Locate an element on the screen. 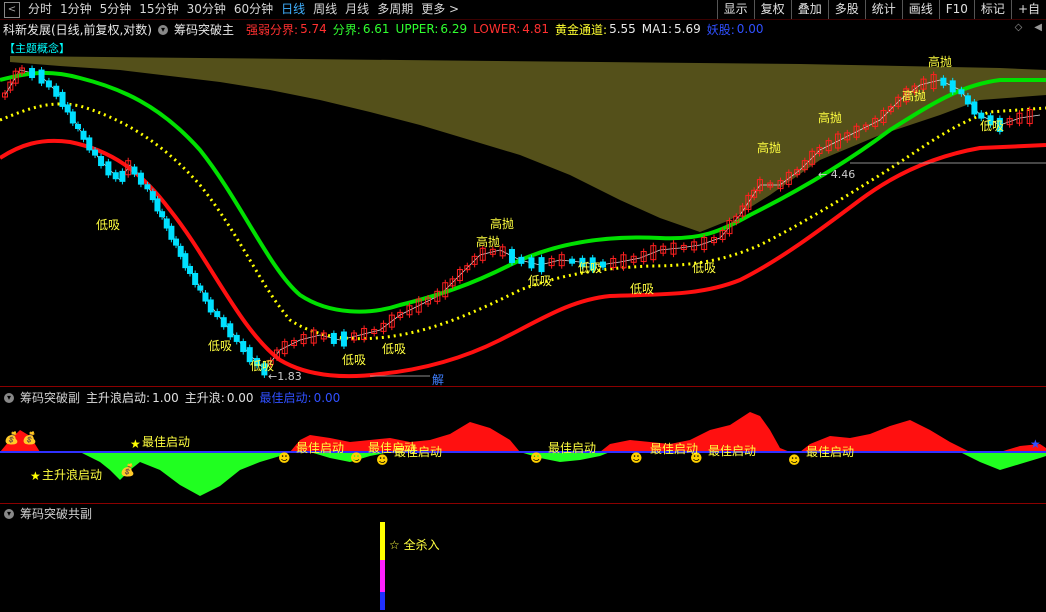 This screenshot has height=612, width=1046. expand-icon: ◀ is located at coordinates (1038, 27).